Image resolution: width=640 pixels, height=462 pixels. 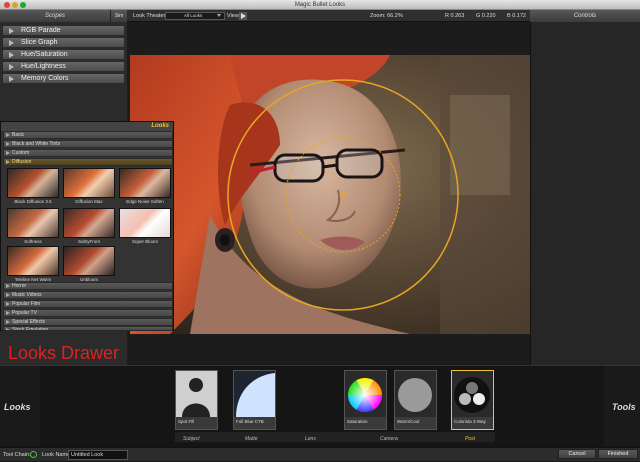 What do you see at coordinates (320, 454) in the screenshot?
I see `status-bar: Tool Chain: Look Name: Untitled Look` at bounding box center [320, 454].